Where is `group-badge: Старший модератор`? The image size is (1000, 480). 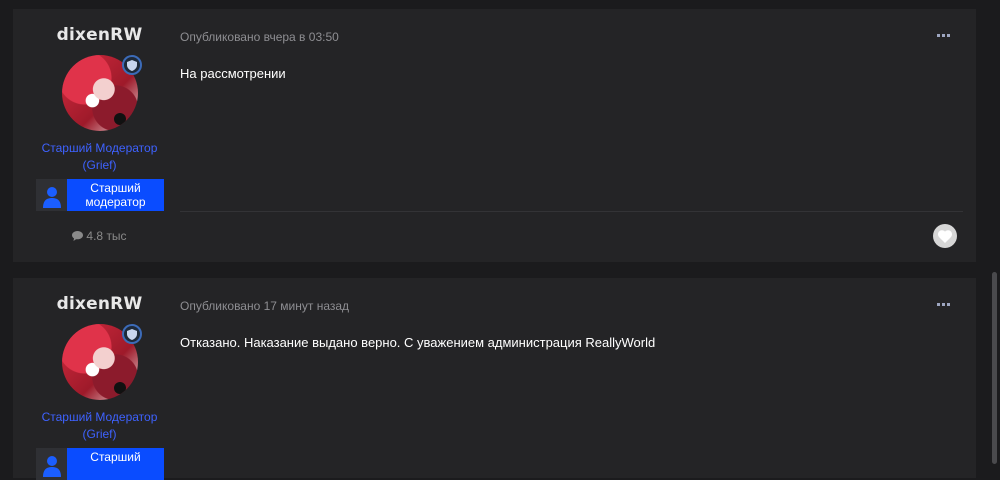 group-badge: Старший модератор is located at coordinates (100, 195).